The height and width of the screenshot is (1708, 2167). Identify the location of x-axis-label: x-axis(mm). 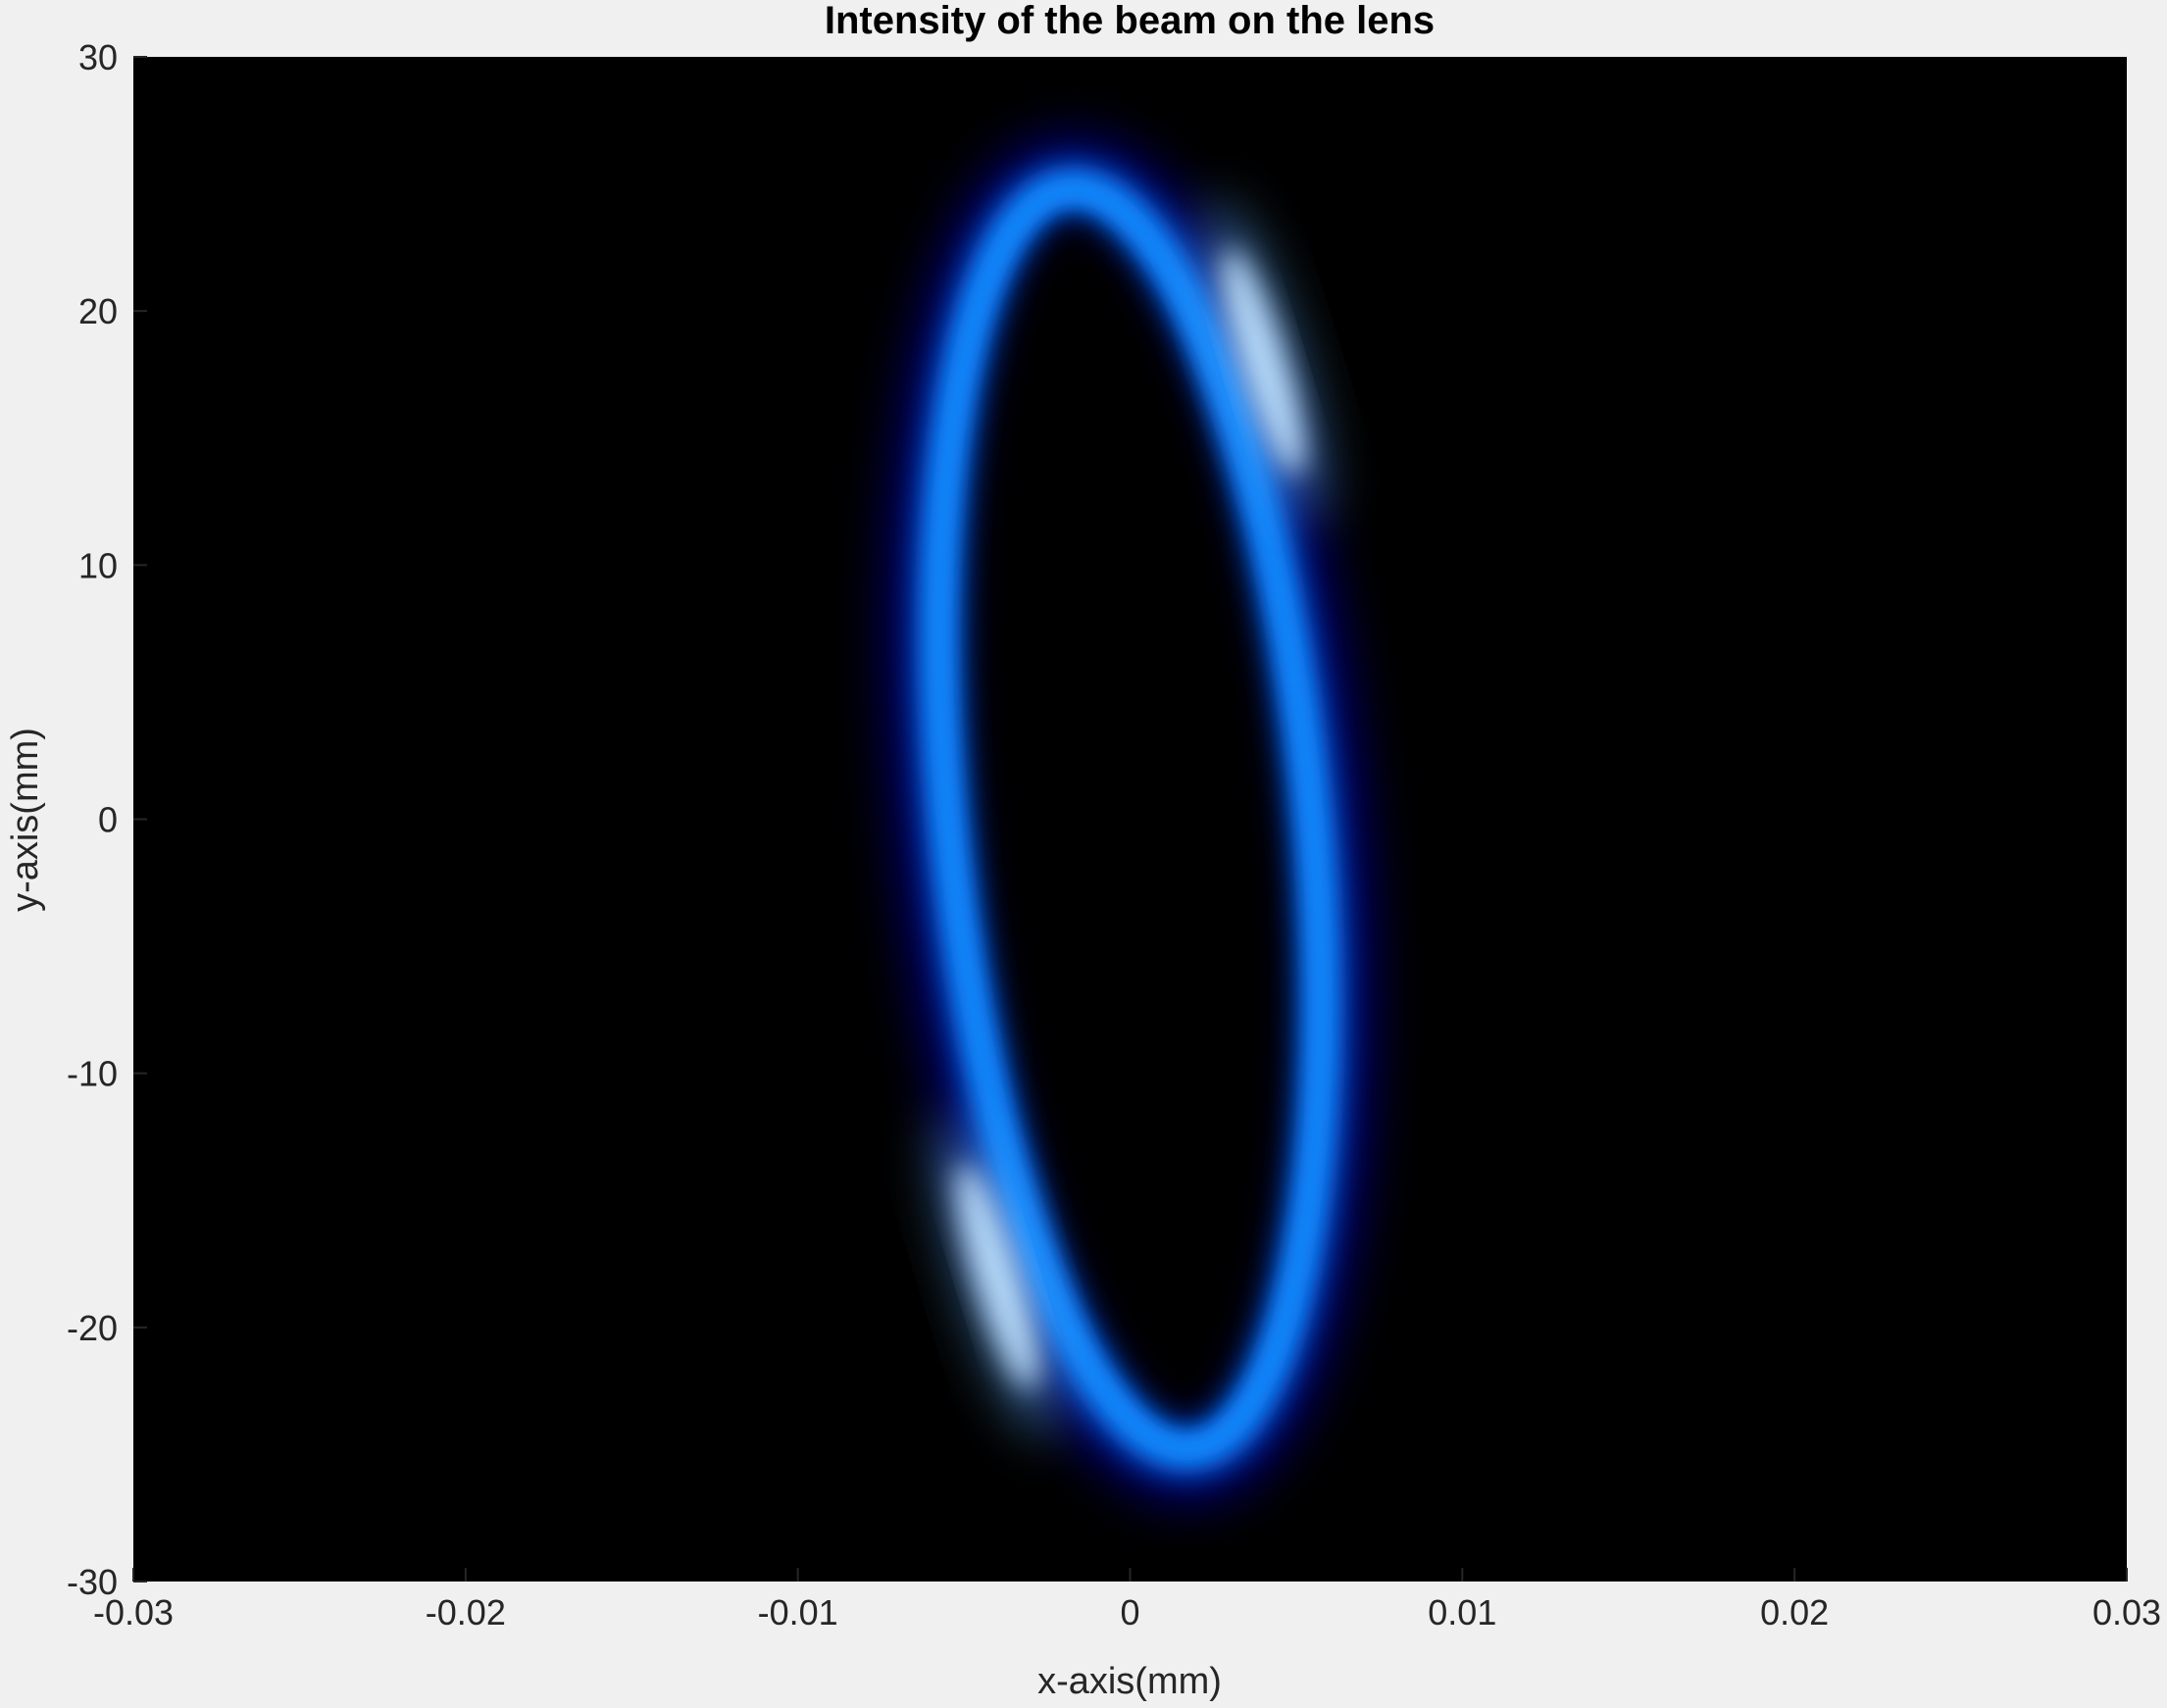
(1129, 1681).